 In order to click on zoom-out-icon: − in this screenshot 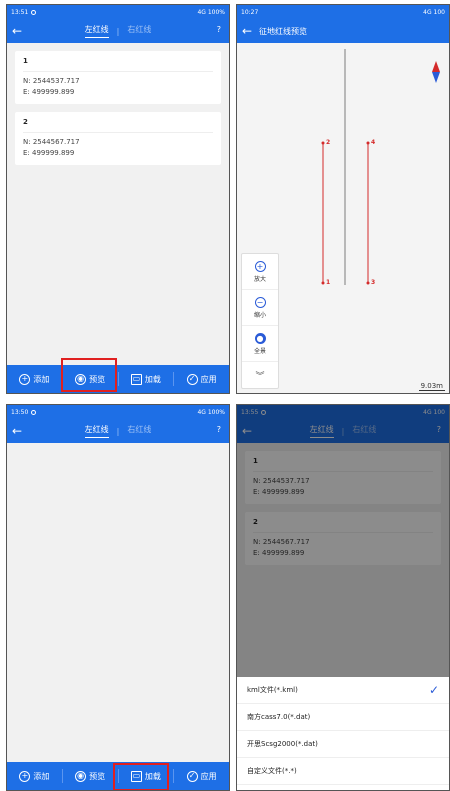, I will do `click(260, 302)`.